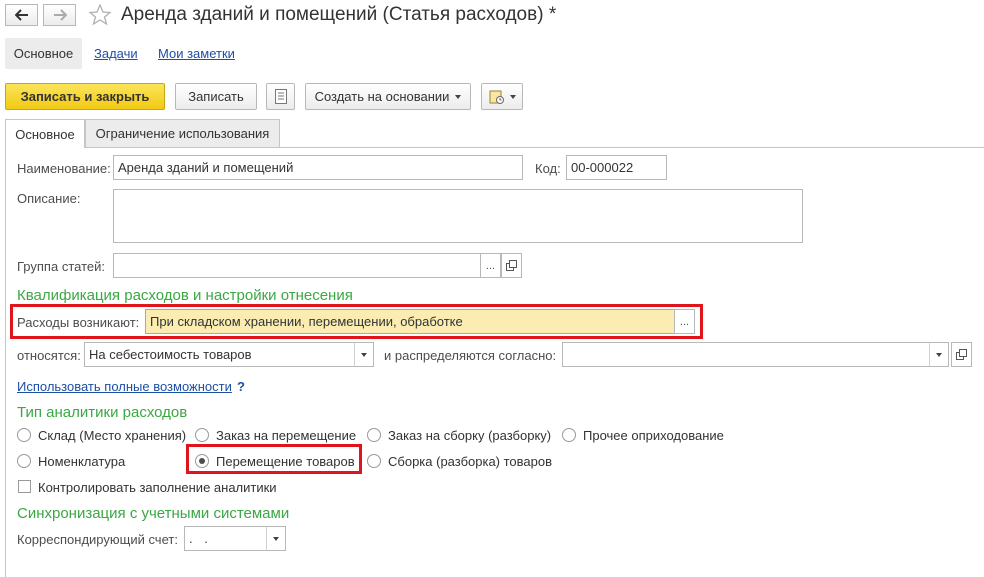 This screenshot has width=984, height=577. What do you see at coordinates (116, 53) in the screenshot?
I see `section-tab-tasks: Задачи` at bounding box center [116, 53].